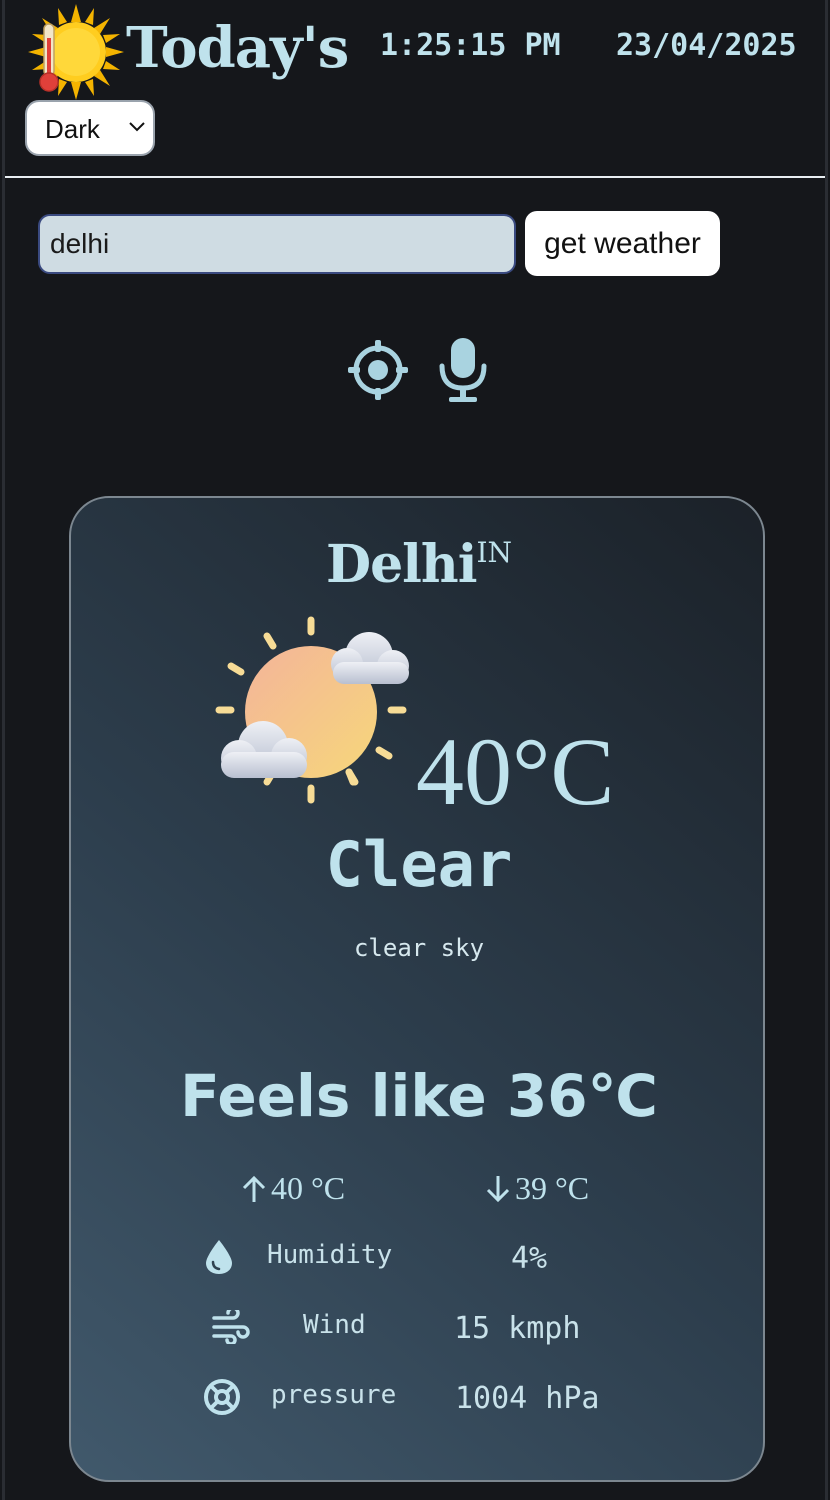 This screenshot has height=1500, width=830. I want to click on app-title: Today's, so click(237, 48).